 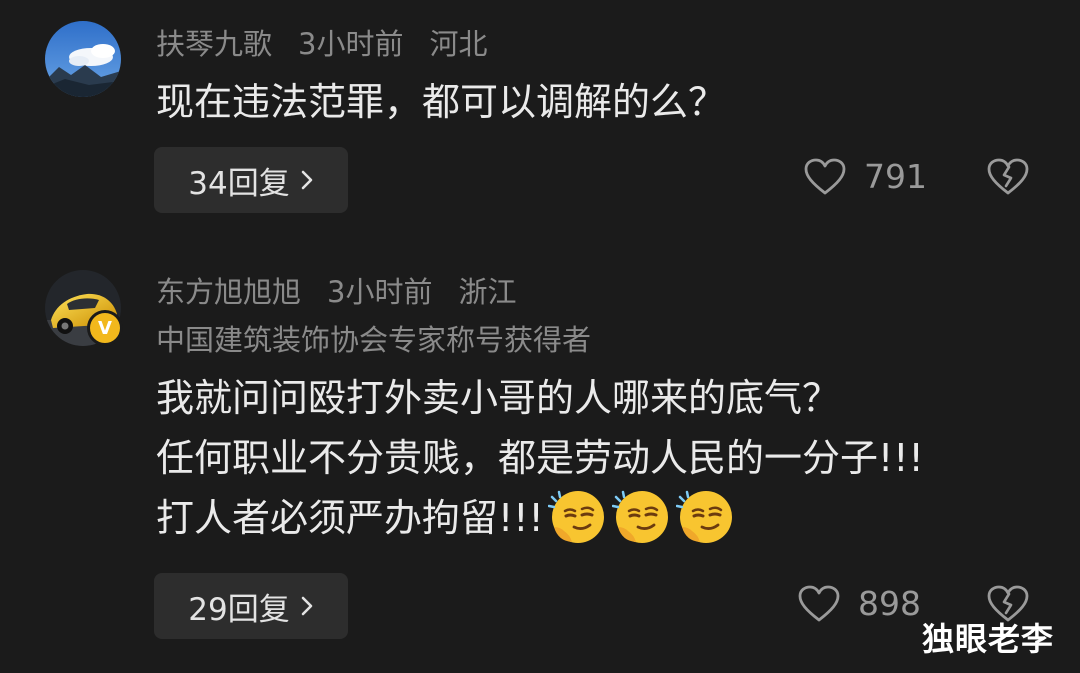 I want to click on like-button: 791, so click(x=865, y=176).